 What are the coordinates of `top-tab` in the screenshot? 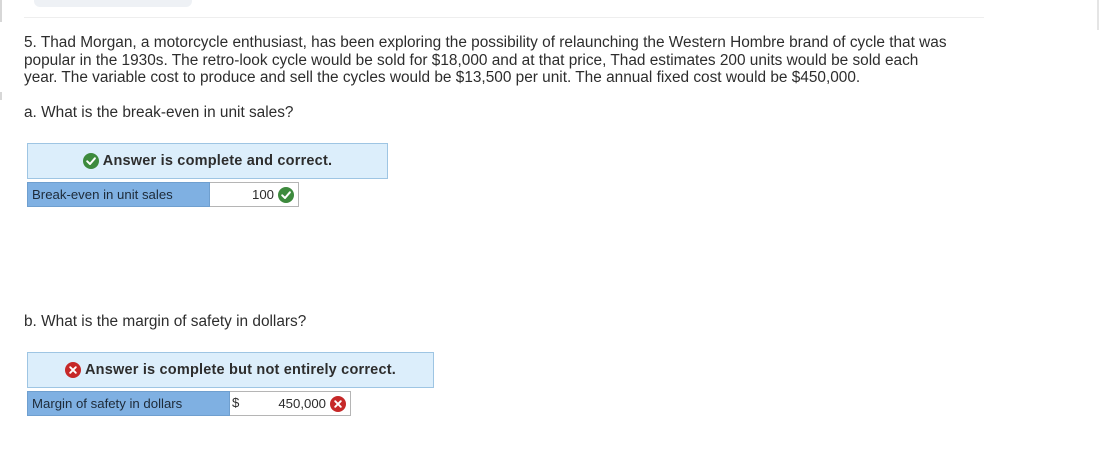 It's located at (113, 3).